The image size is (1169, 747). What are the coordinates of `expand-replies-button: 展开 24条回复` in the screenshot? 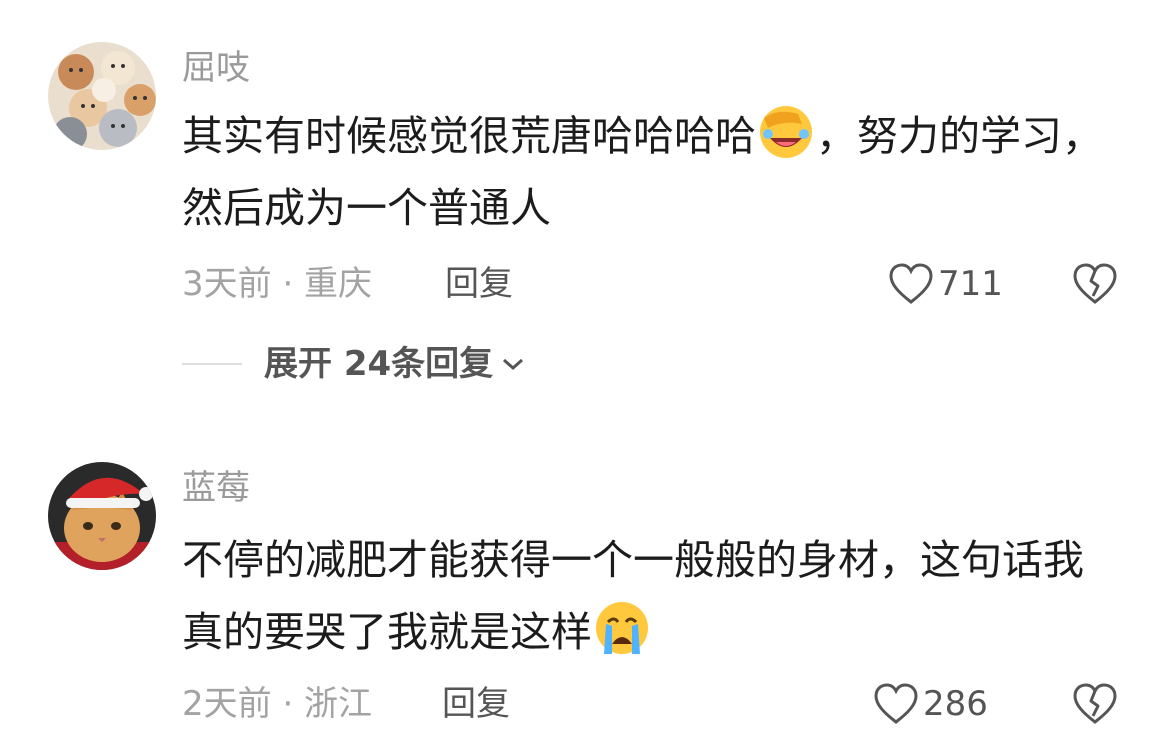 It's located at (394, 364).